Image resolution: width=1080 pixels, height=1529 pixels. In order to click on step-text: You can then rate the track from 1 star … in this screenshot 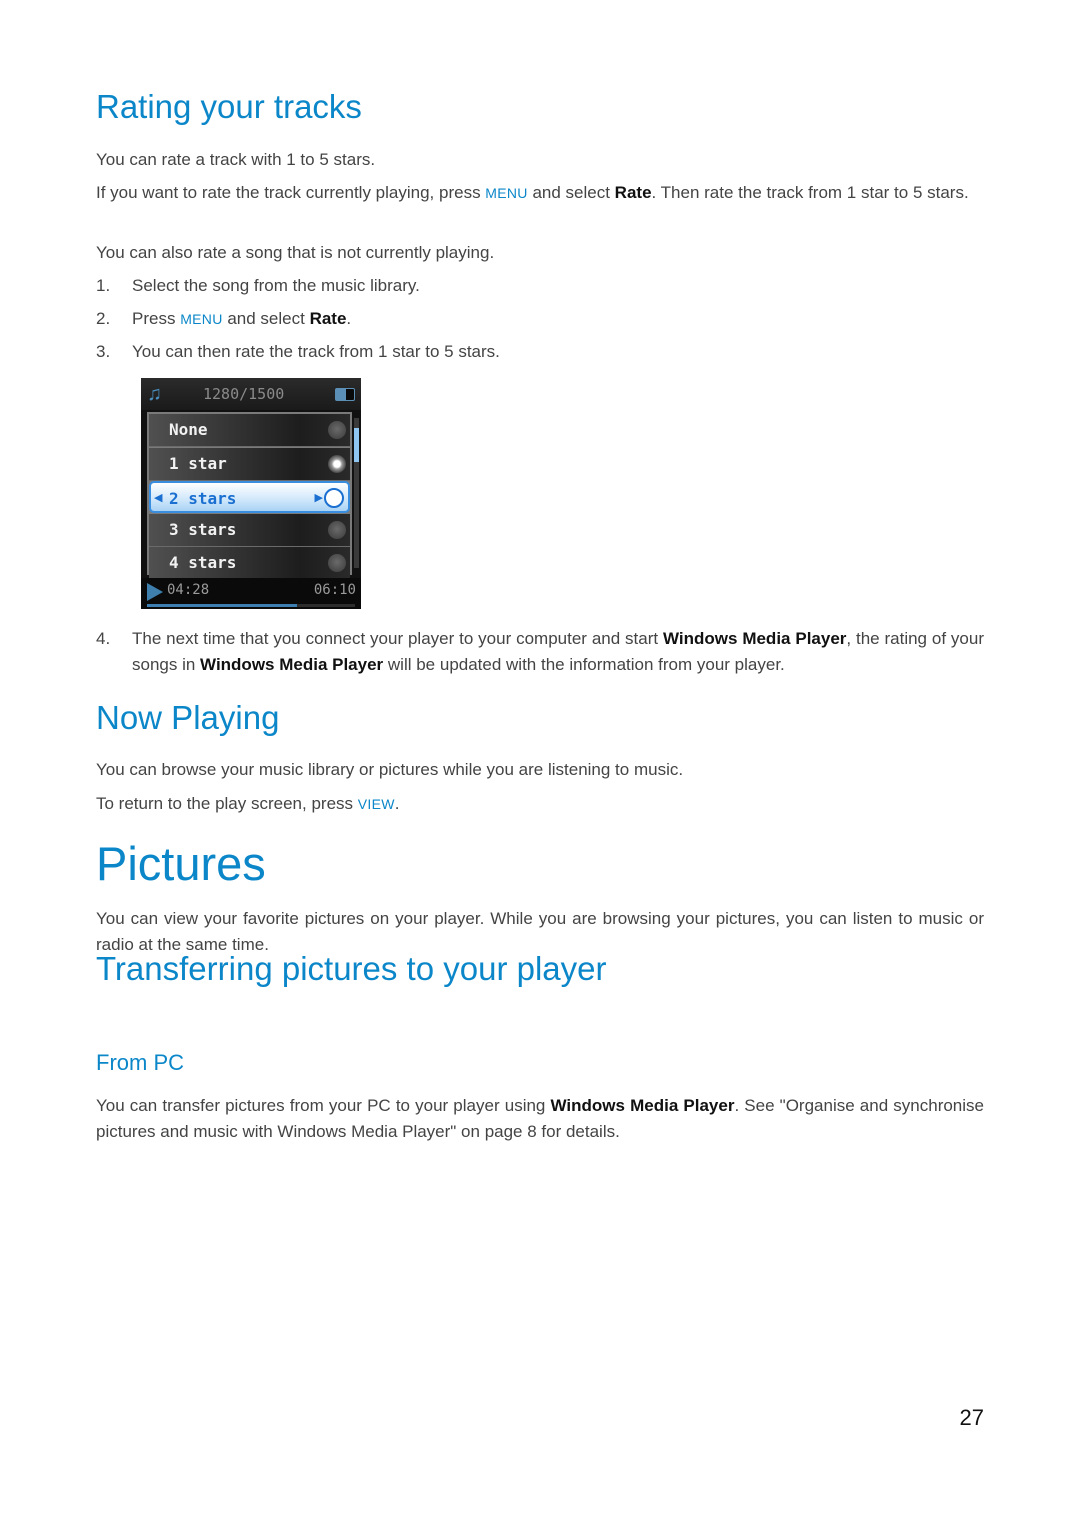, I will do `click(316, 351)`.